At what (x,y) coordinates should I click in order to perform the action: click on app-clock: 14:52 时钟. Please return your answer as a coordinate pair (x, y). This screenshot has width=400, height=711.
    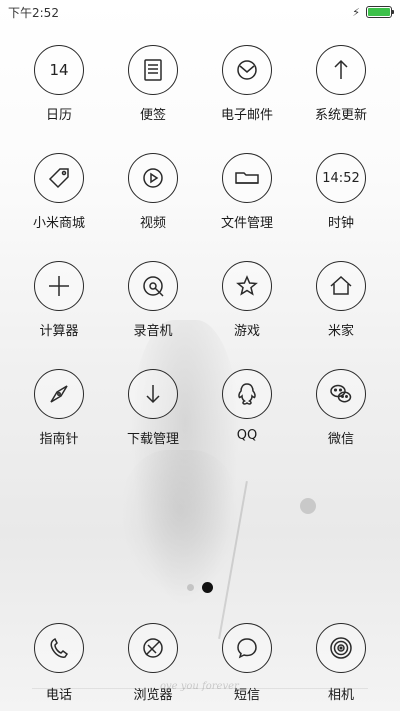
    Looking at the image, I should click on (341, 192).